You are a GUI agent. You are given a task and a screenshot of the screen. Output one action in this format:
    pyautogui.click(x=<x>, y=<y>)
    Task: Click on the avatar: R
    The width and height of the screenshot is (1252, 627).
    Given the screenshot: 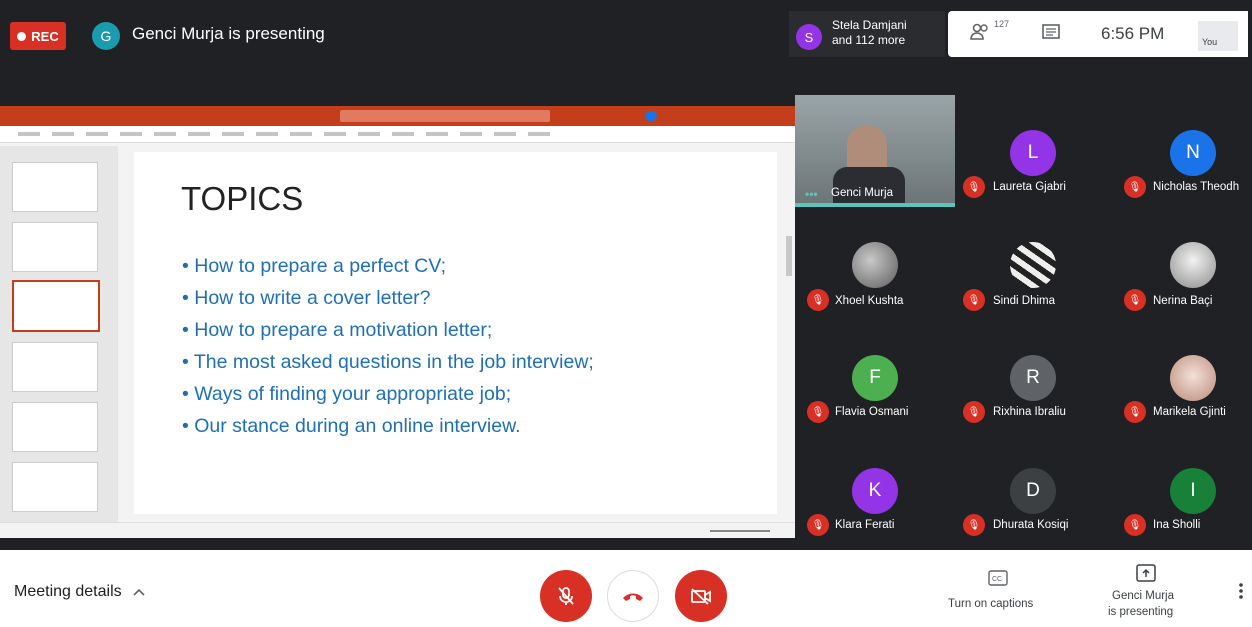 What is the action you would take?
    pyautogui.click(x=1033, y=378)
    